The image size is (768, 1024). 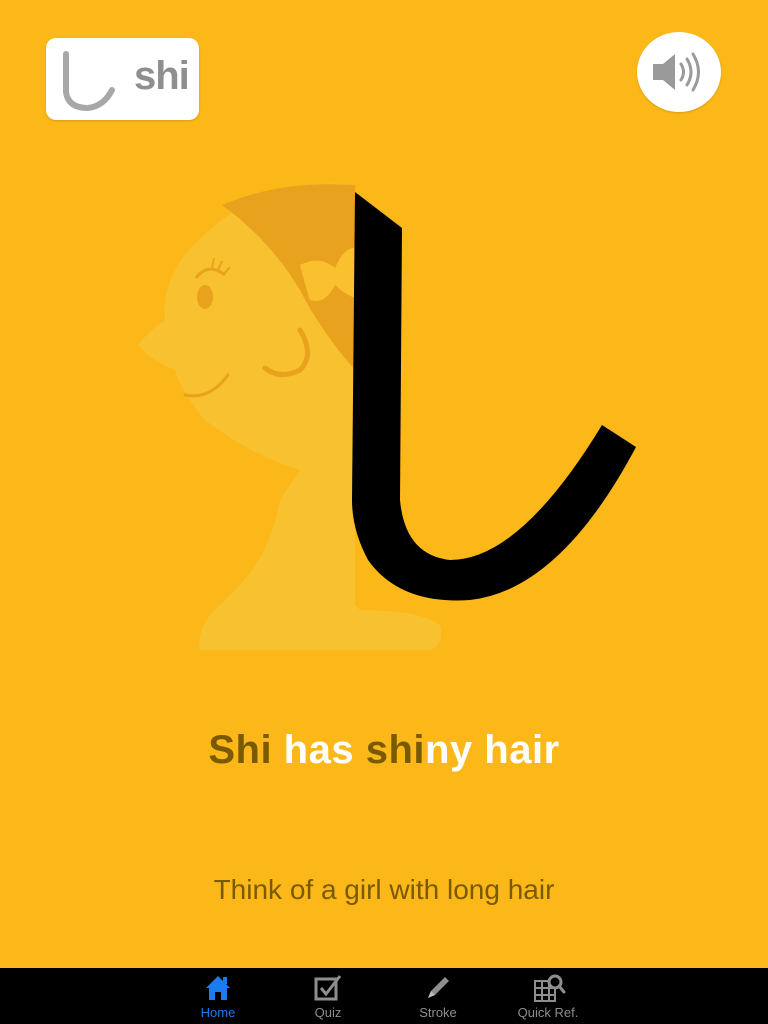 What do you see at coordinates (218, 988) in the screenshot?
I see `home-icon` at bounding box center [218, 988].